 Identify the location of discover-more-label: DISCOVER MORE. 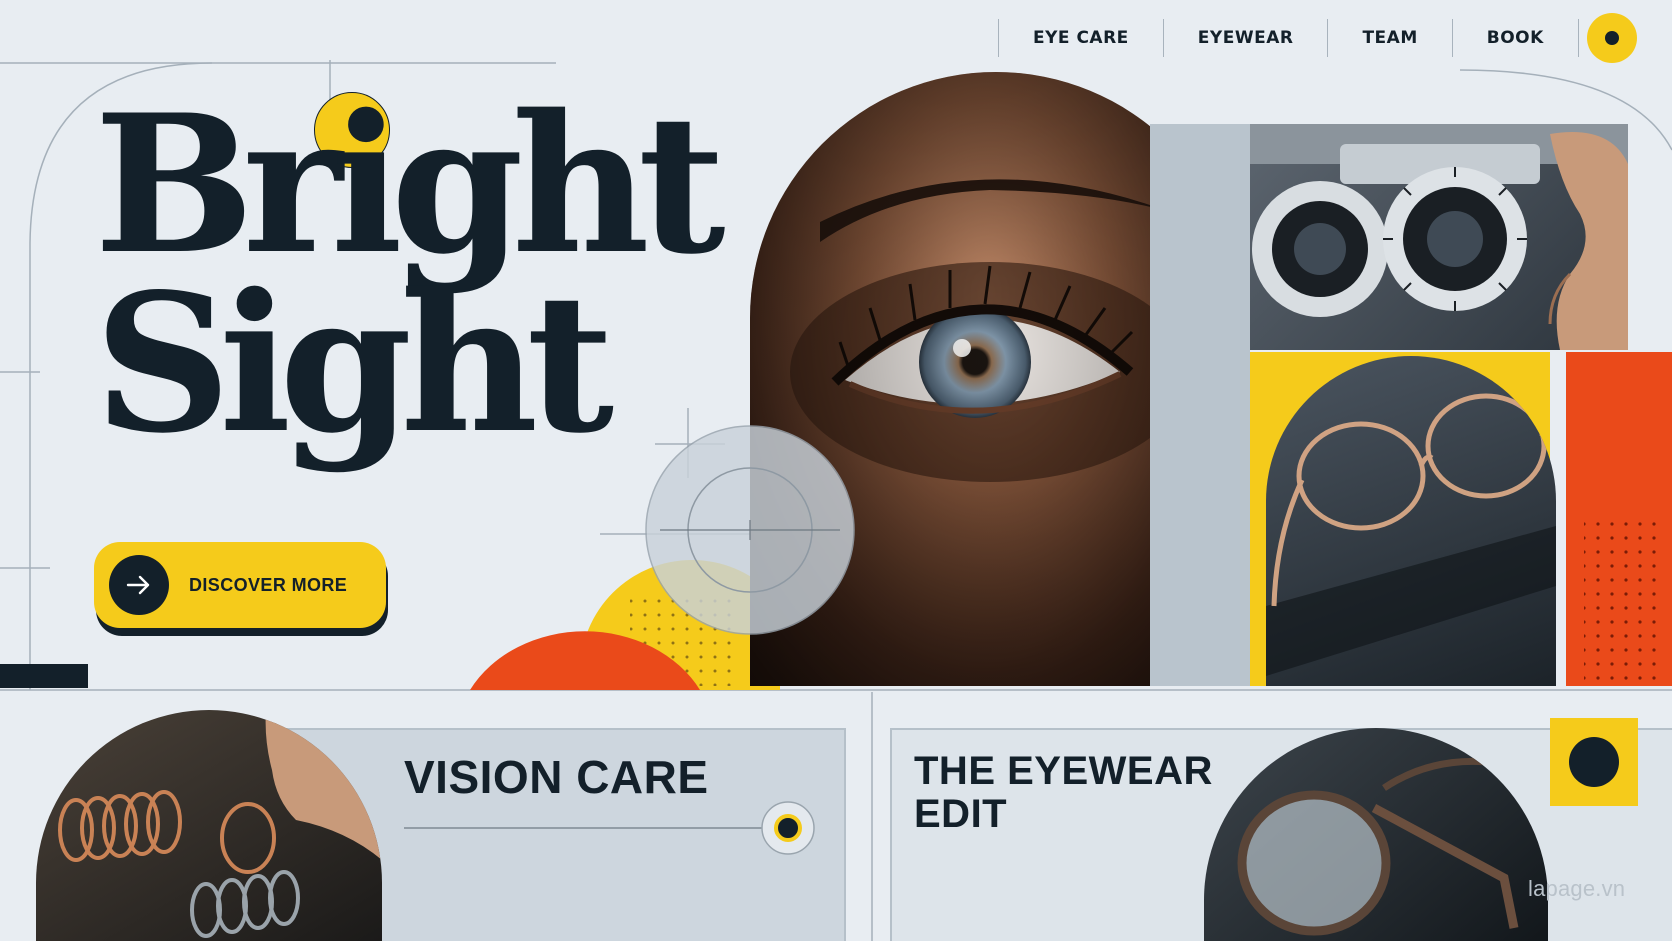
(268, 584).